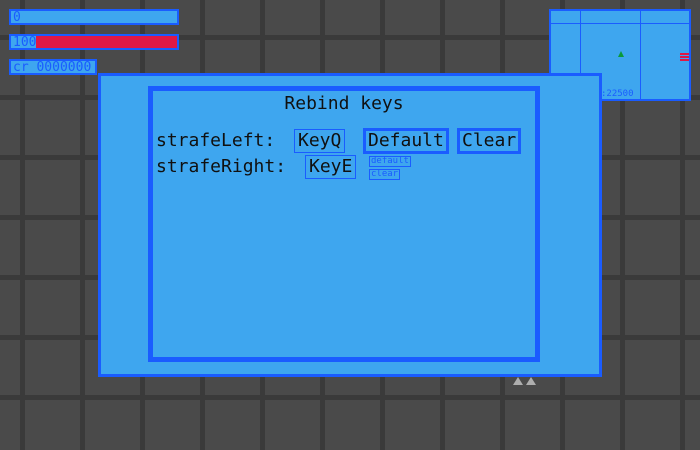 The width and height of the screenshot is (700, 450). Describe the element at coordinates (621, 54) in the screenshot. I see `player-marker-icon` at that location.